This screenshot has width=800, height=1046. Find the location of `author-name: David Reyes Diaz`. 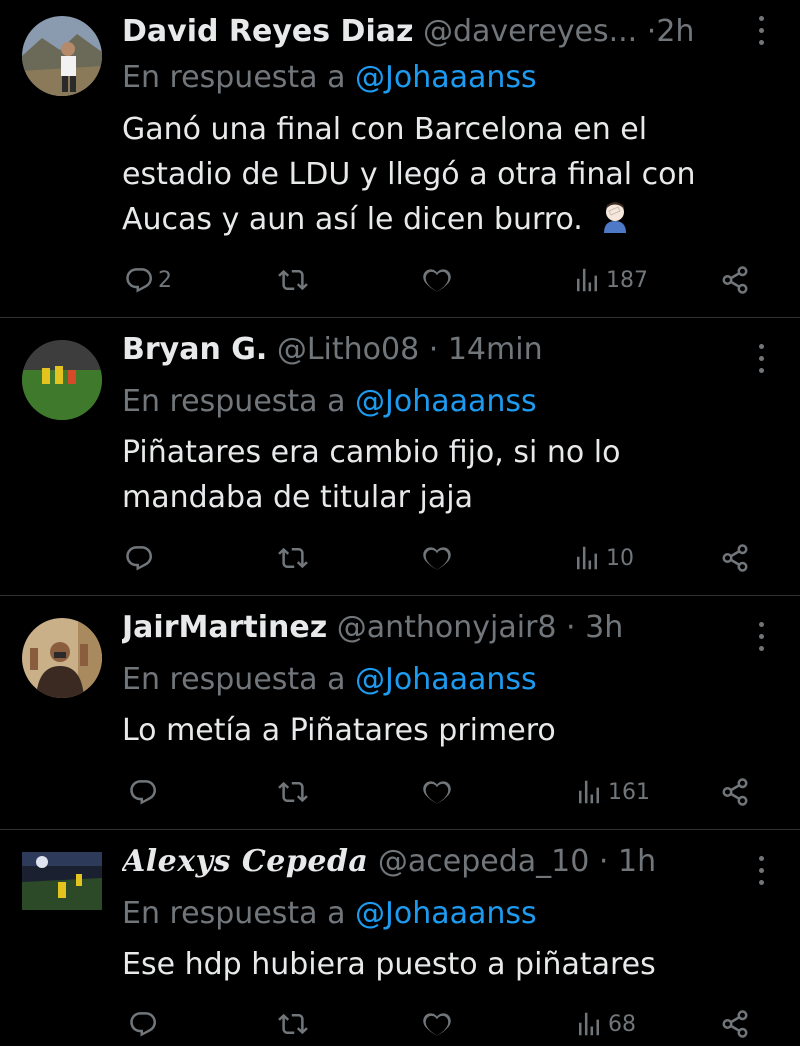

author-name: David Reyes Diaz is located at coordinates (267, 31).